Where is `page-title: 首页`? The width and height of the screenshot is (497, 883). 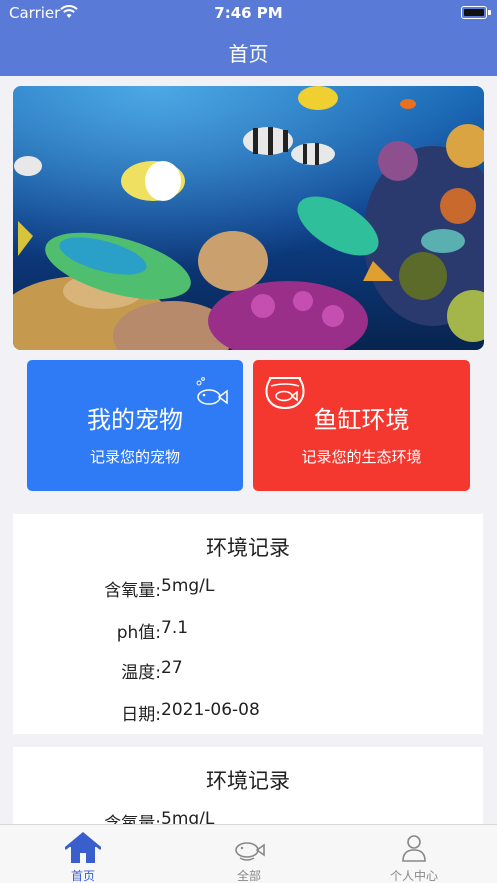
page-title: 首页 is located at coordinates (248, 54).